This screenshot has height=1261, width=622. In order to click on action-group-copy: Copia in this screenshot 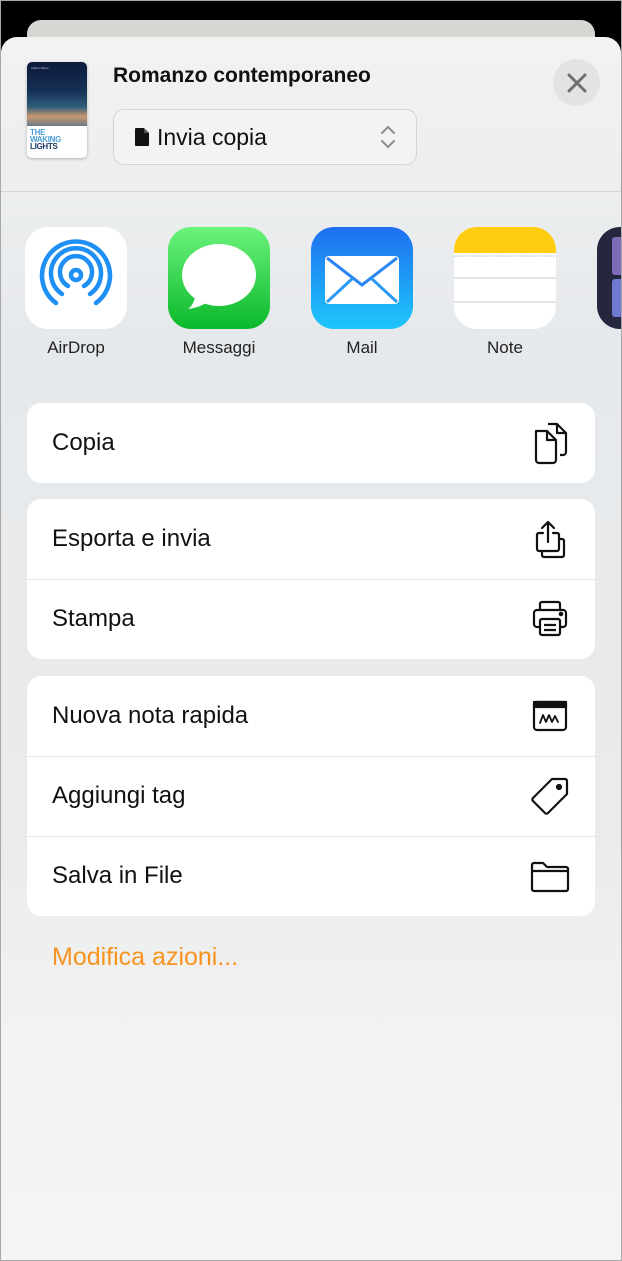, I will do `click(311, 443)`.